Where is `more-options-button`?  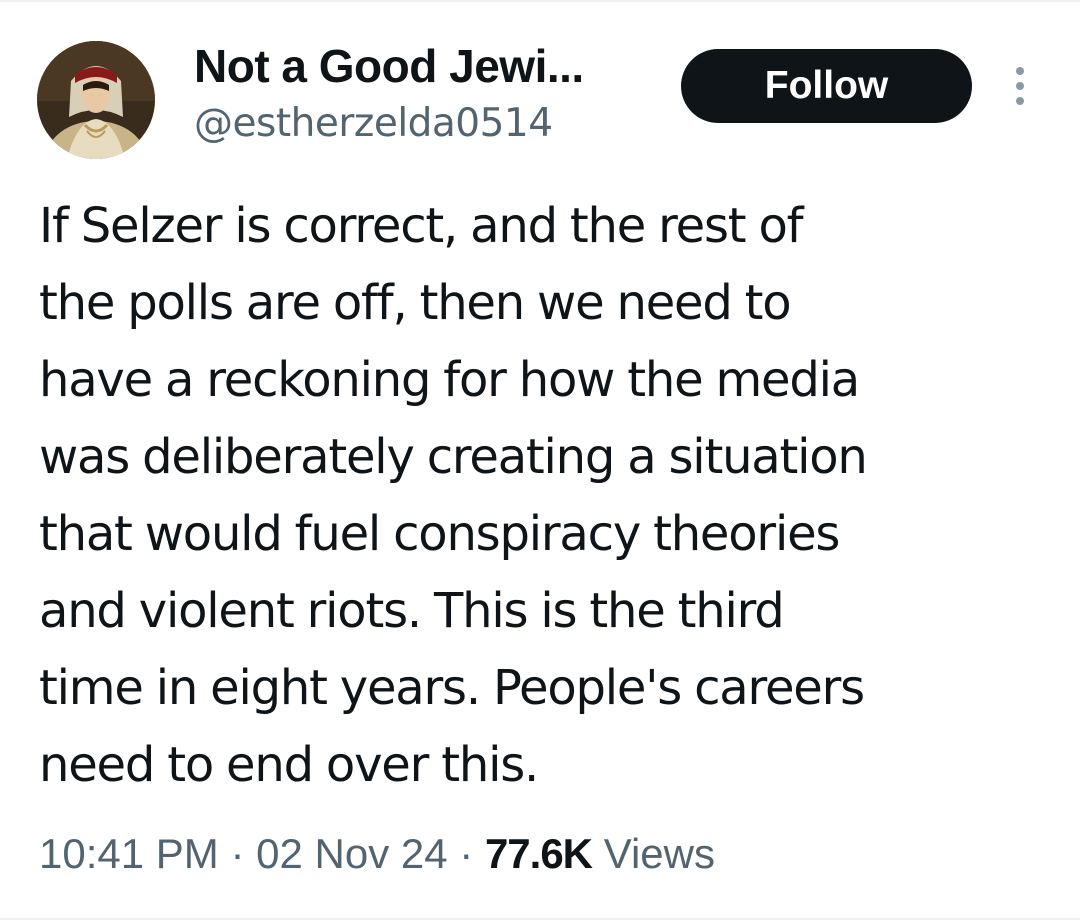 more-options-button is located at coordinates (1020, 86).